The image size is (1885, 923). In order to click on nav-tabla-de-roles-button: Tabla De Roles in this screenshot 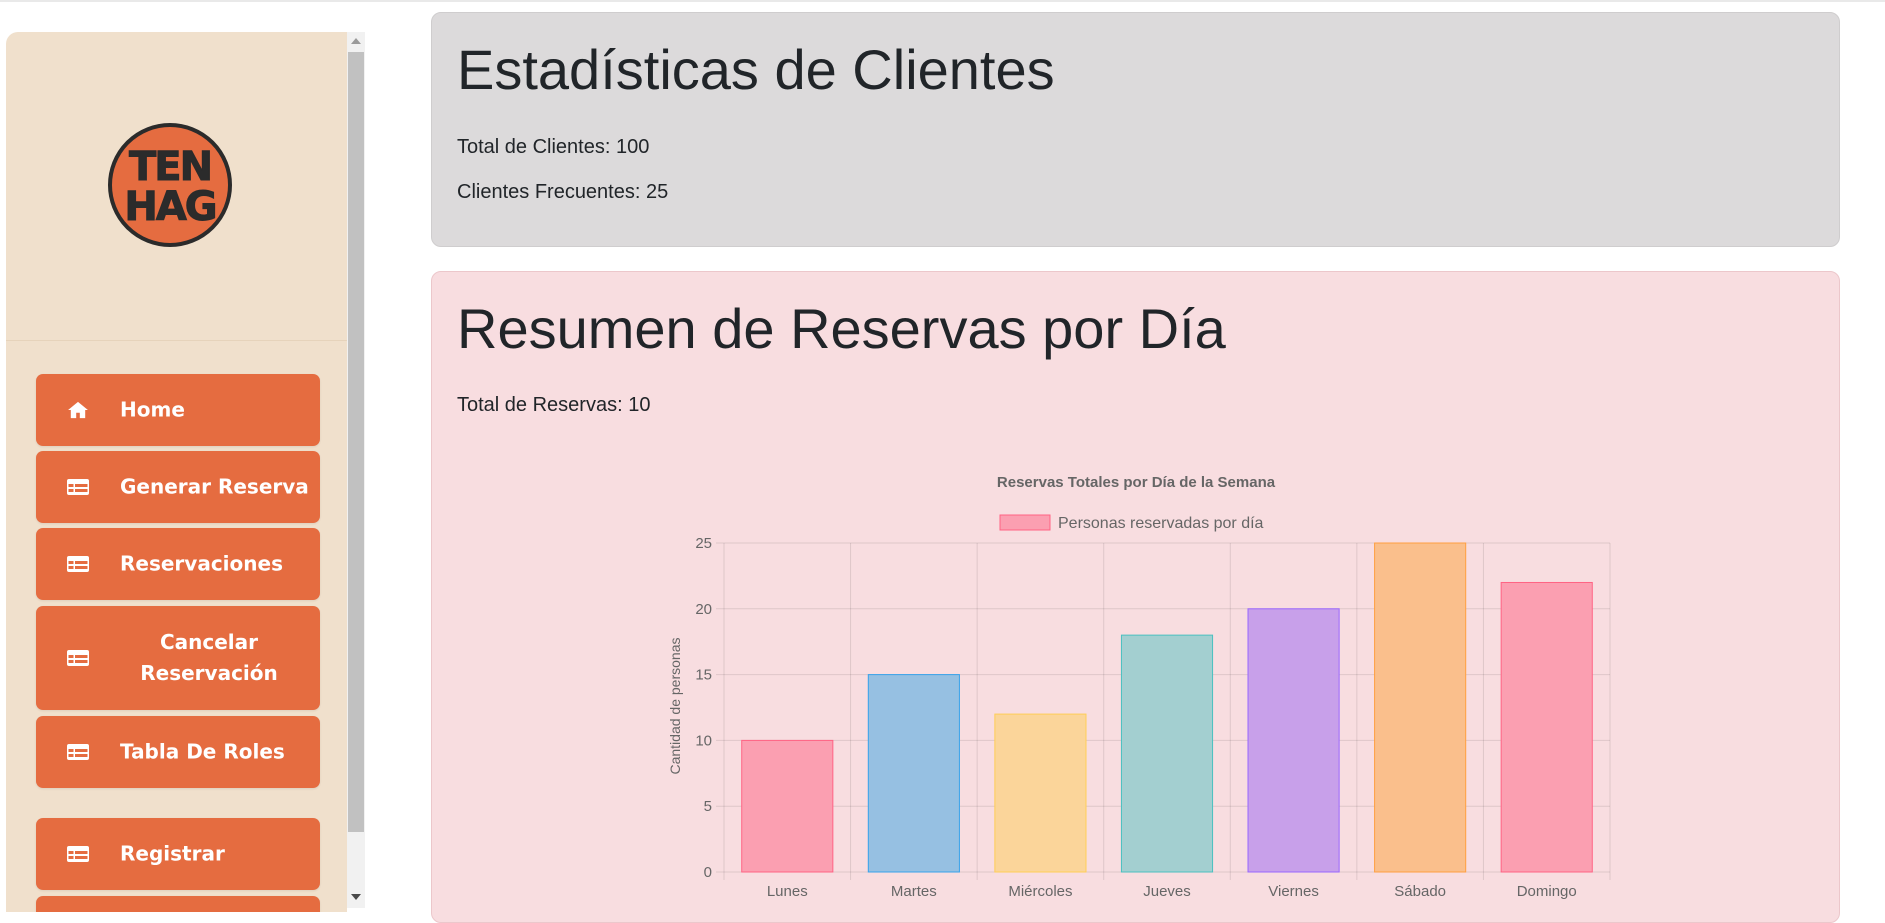, I will do `click(178, 752)`.